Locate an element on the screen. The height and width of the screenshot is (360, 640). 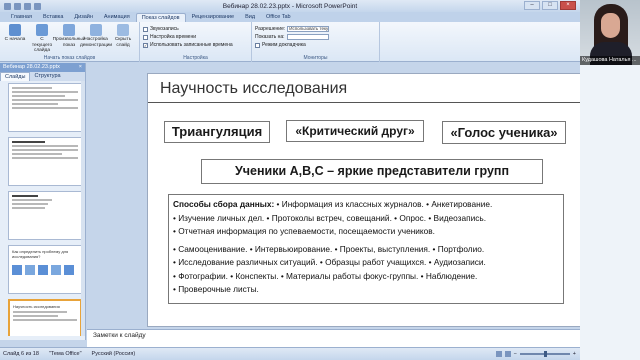
slide-thumbnail-selected: Научность исследования is located at coordinates (45, 317).